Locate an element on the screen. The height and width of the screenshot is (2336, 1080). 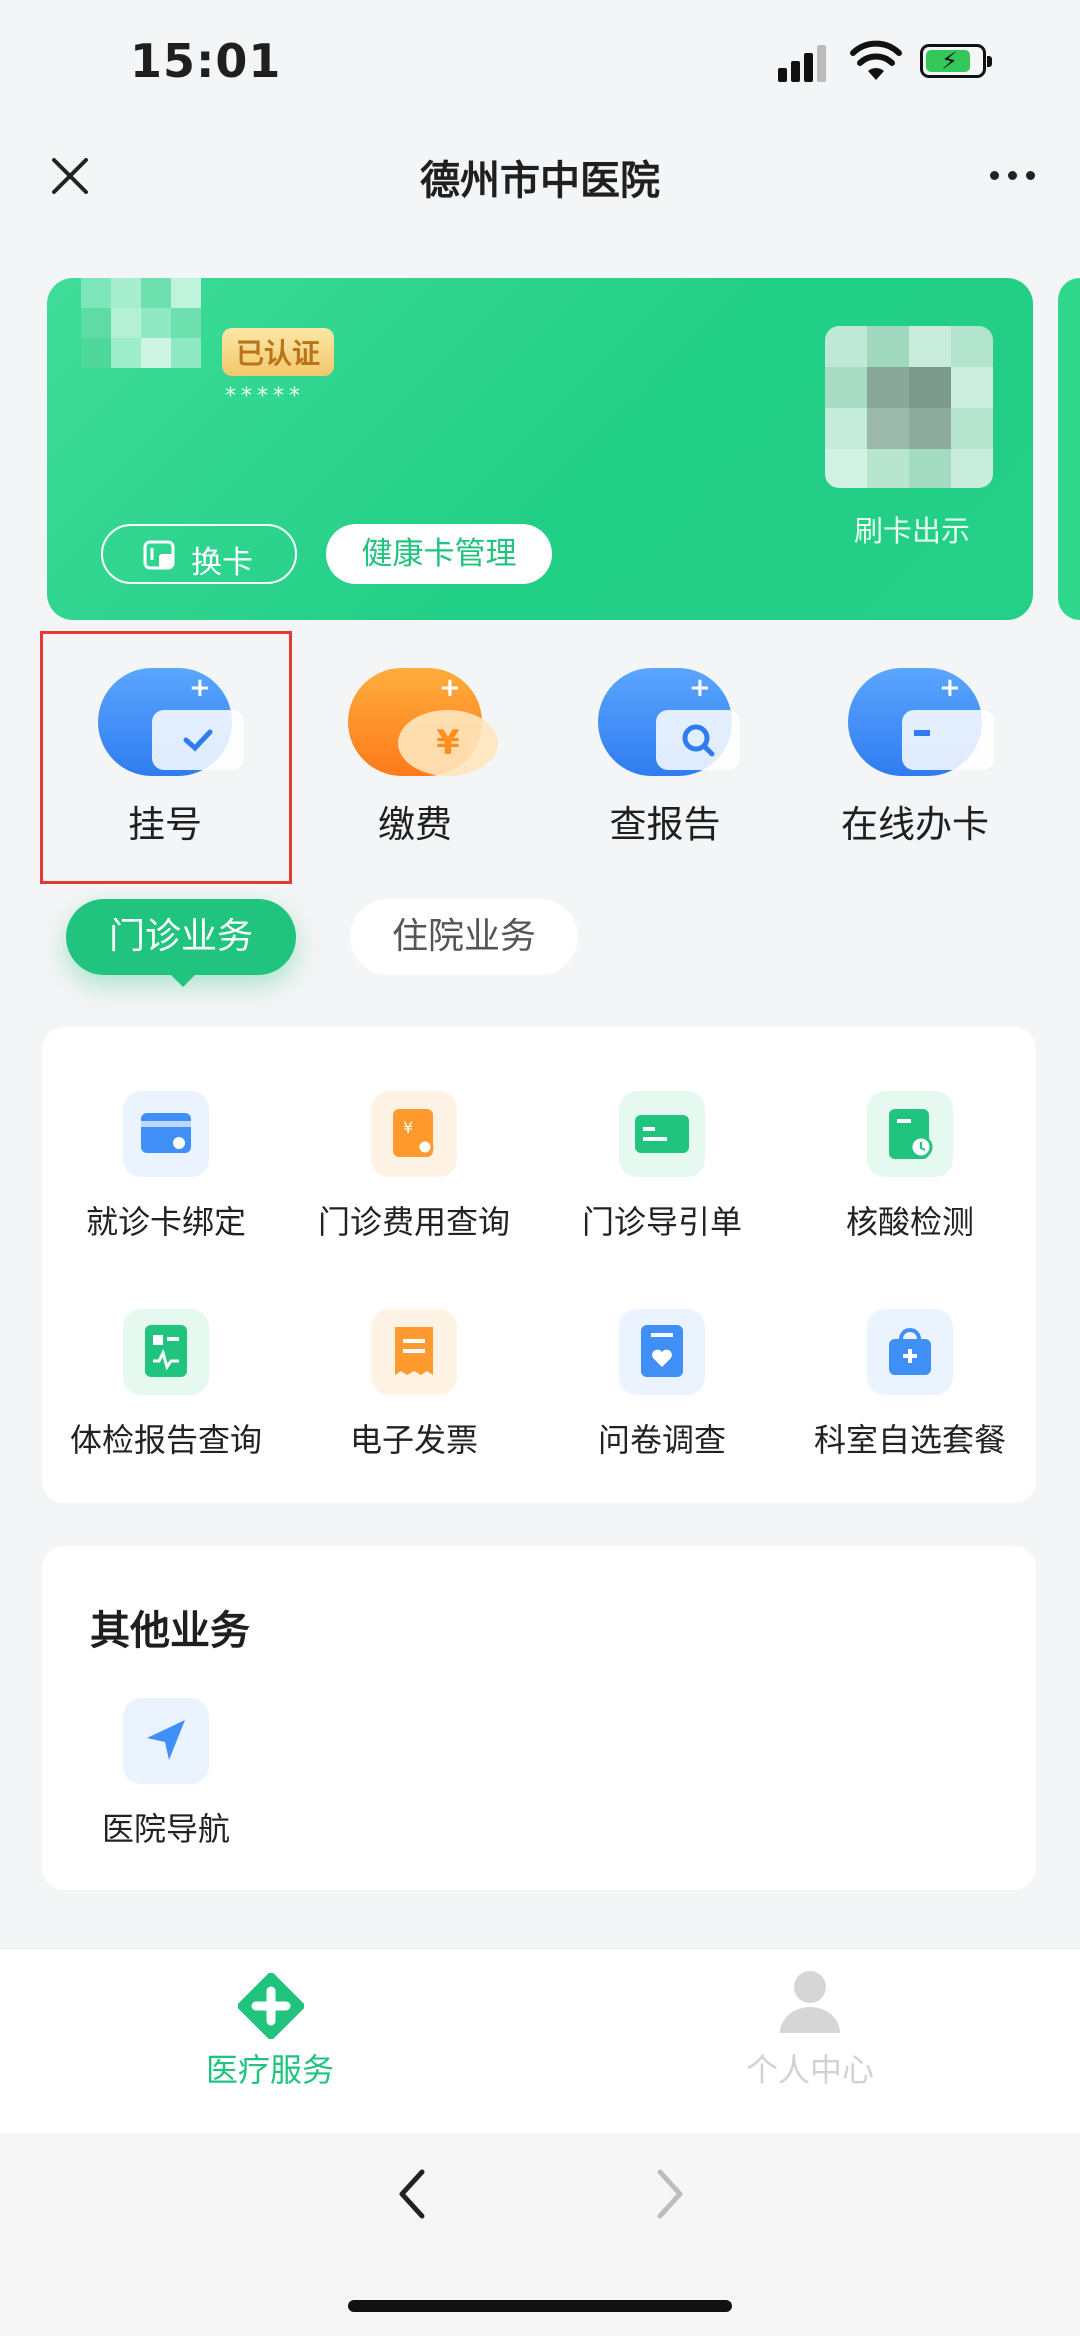
swap-card-button: 换卡 is located at coordinates (199, 554).